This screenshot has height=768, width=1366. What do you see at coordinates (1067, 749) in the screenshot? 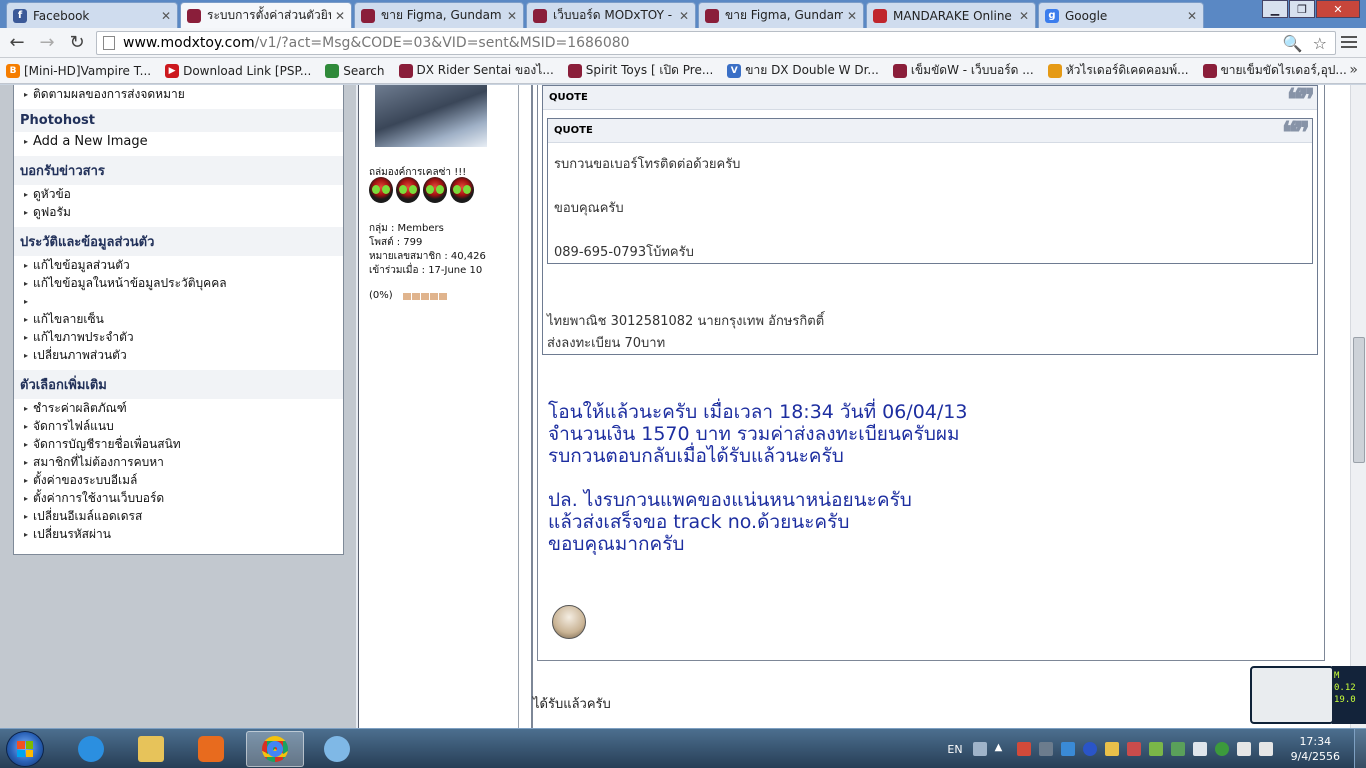
I see `help-icon` at bounding box center [1067, 749].